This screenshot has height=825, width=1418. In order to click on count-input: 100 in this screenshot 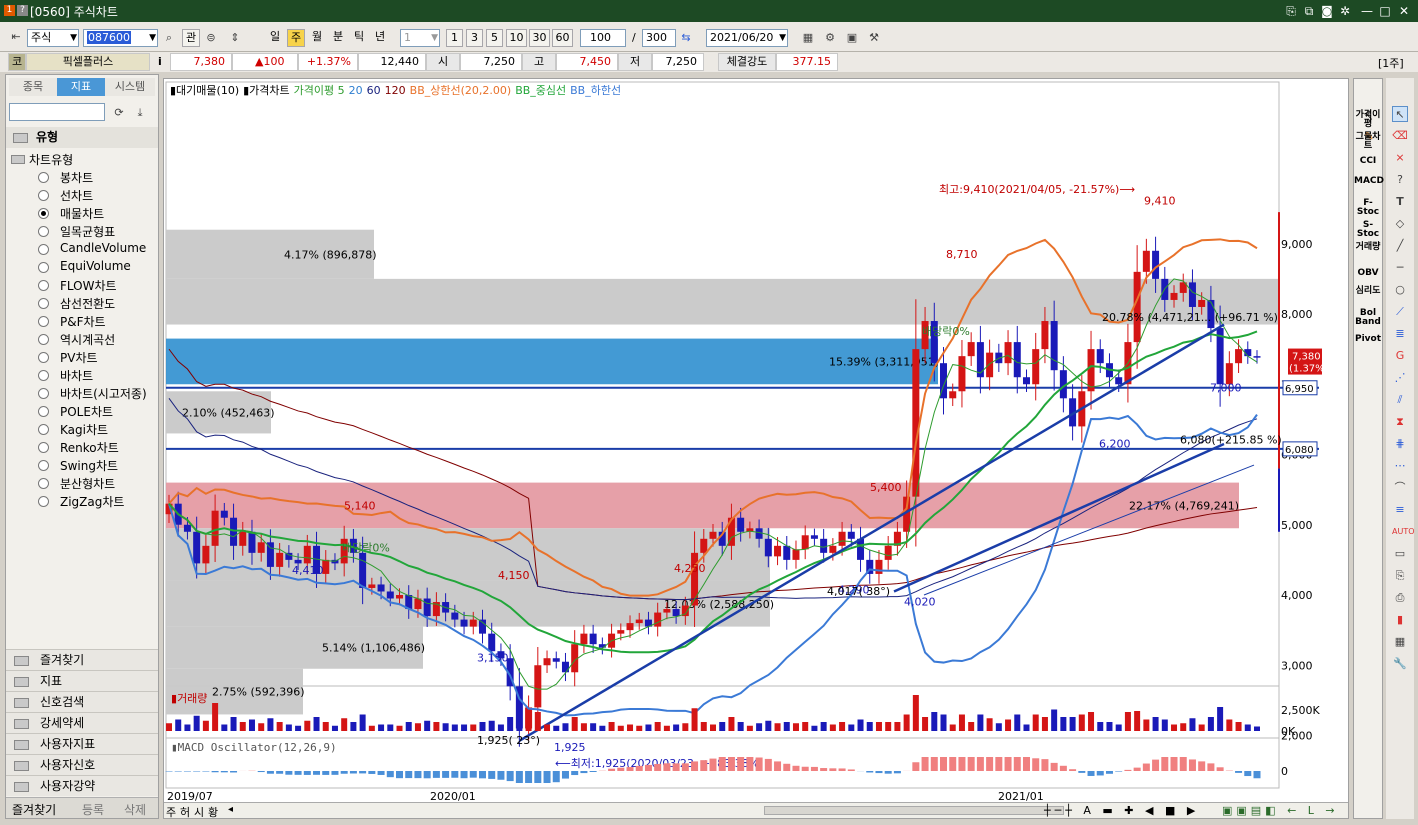, I will do `click(603, 38)`.